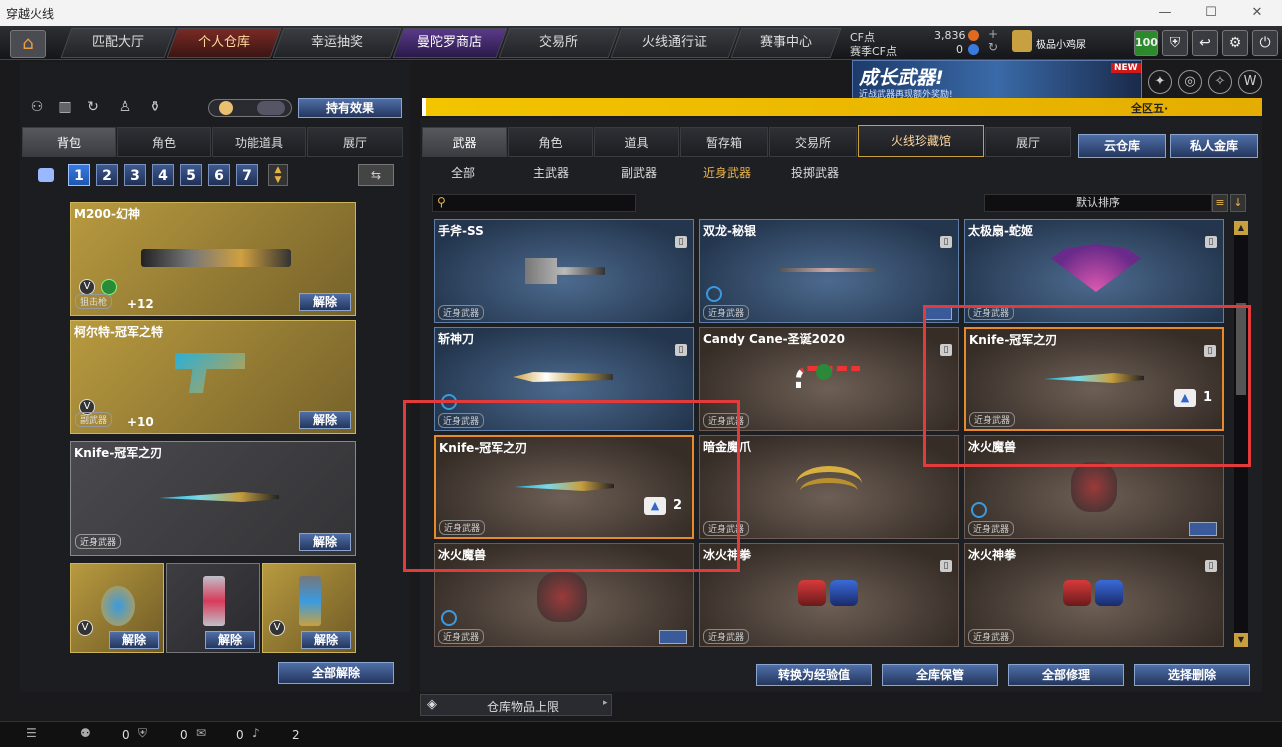 Image resolution: width=1282 pixels, height=747 pixels. Describe the element at coordinates (901, 78) in the screenshot. I see `banner-title: 成长武器!` at that location.